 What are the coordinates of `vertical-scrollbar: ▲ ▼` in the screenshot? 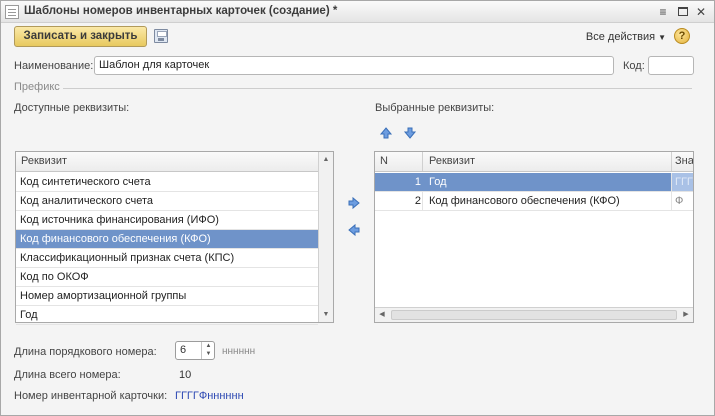 It's located at (325, 237).